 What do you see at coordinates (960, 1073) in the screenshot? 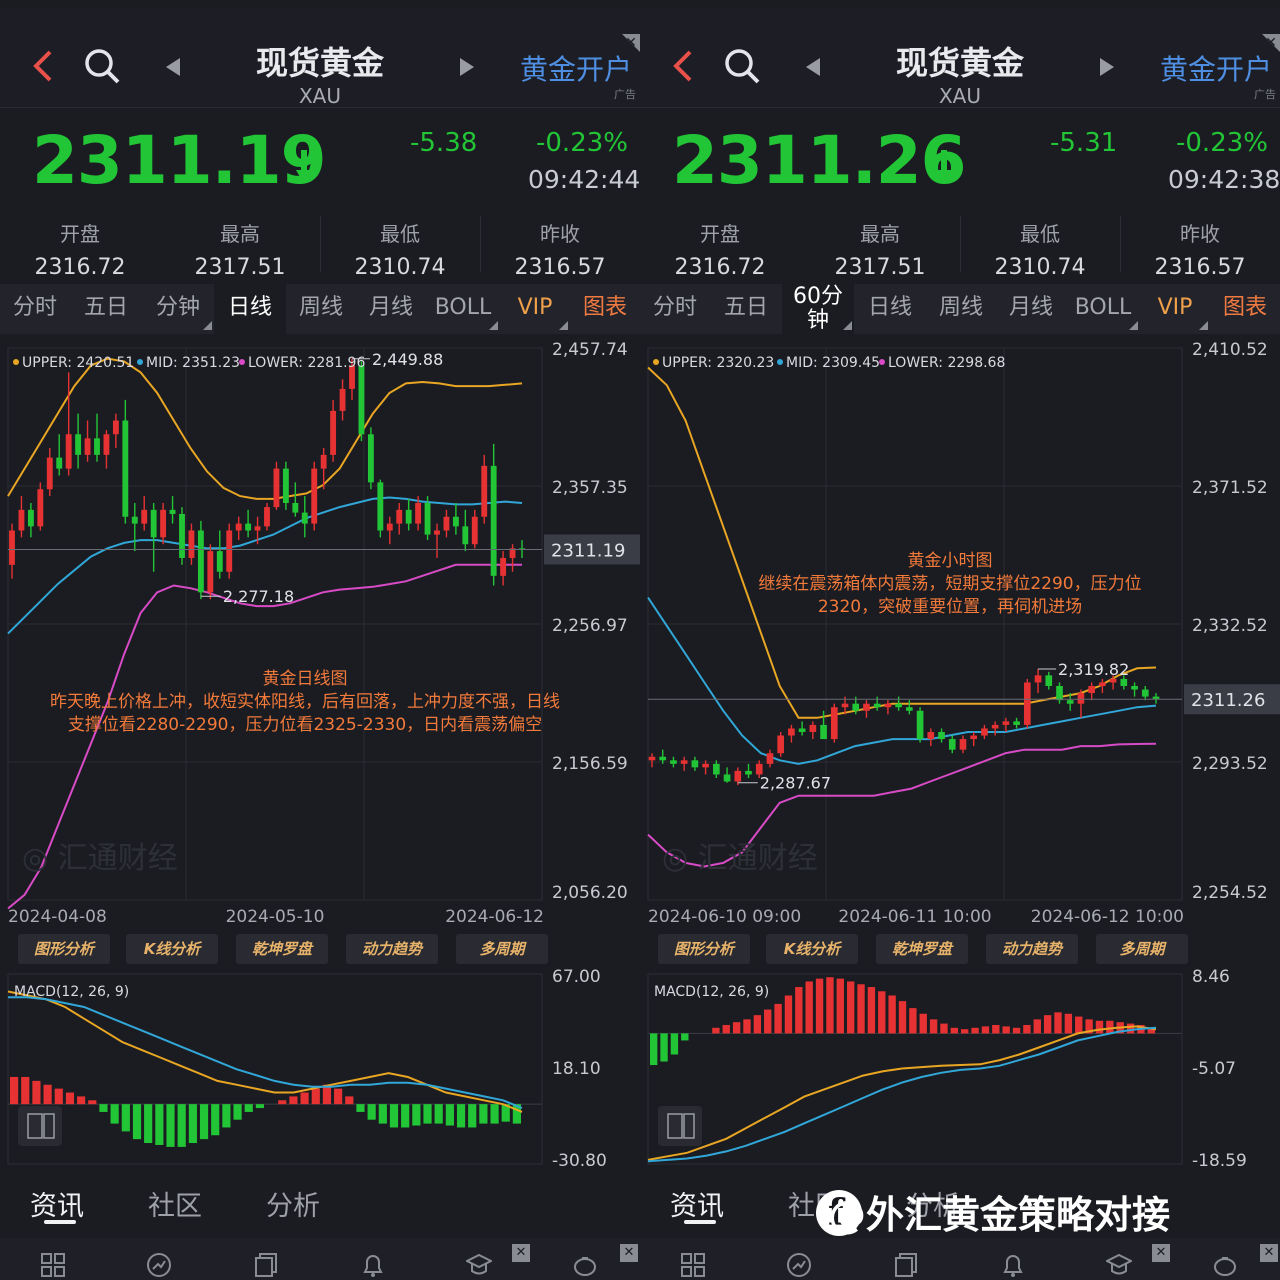
I see `macd-chart: 8.46 -5.07 -18.59 MACD(12, 26, 9)` at bounding box center [960, 1073].